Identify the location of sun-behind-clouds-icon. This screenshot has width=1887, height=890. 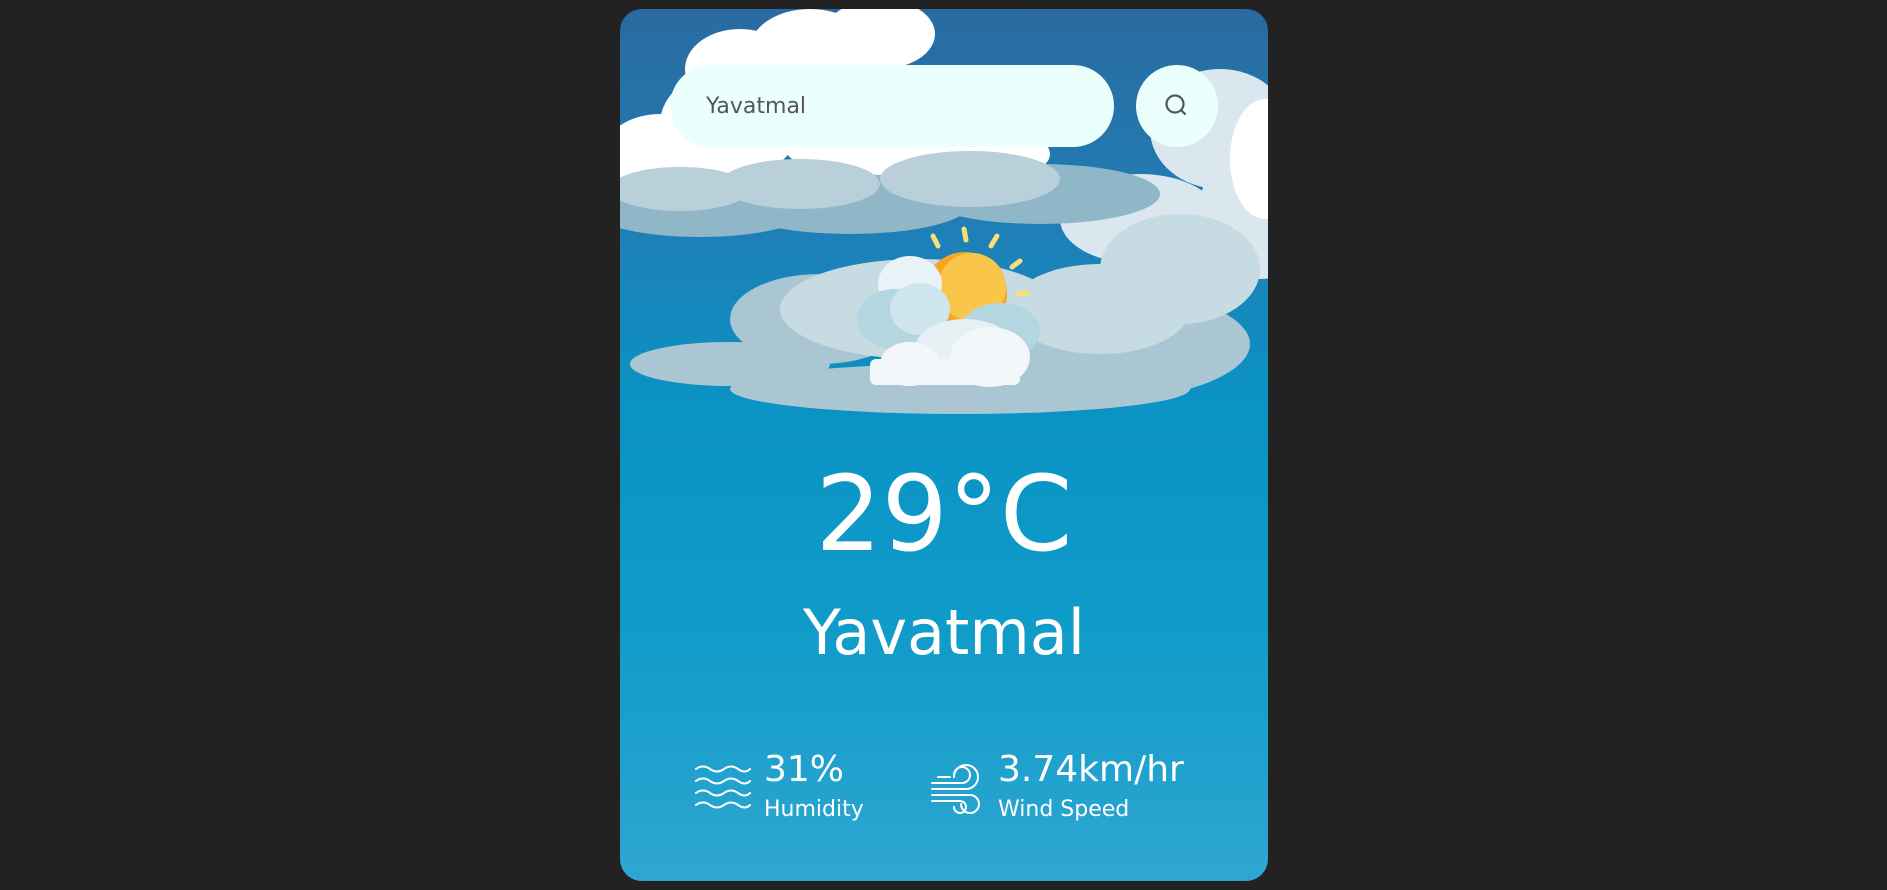
(948, 306).